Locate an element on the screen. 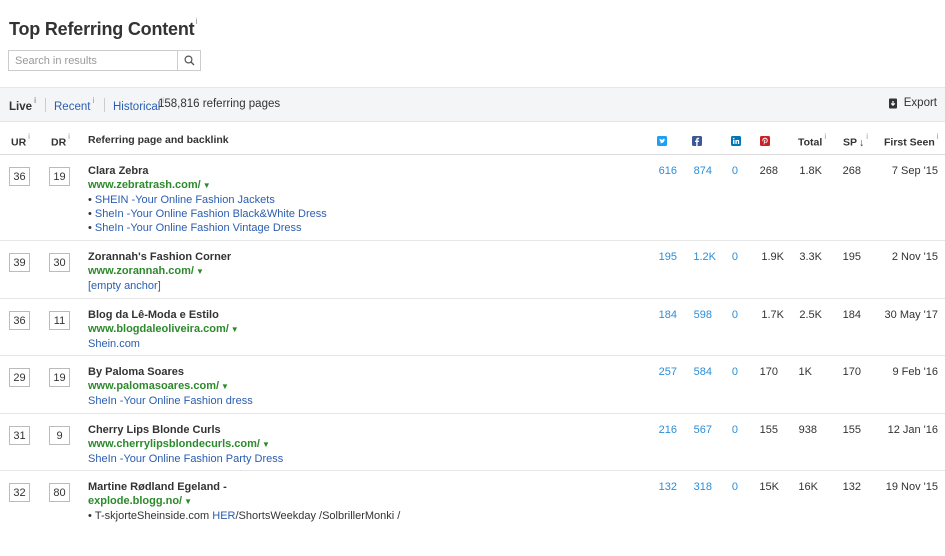 This screenshot has height=556, width=945. backlink-anchor: • SHEIN -Your Online Fashion Jackets is located at coordinates (207, 200).